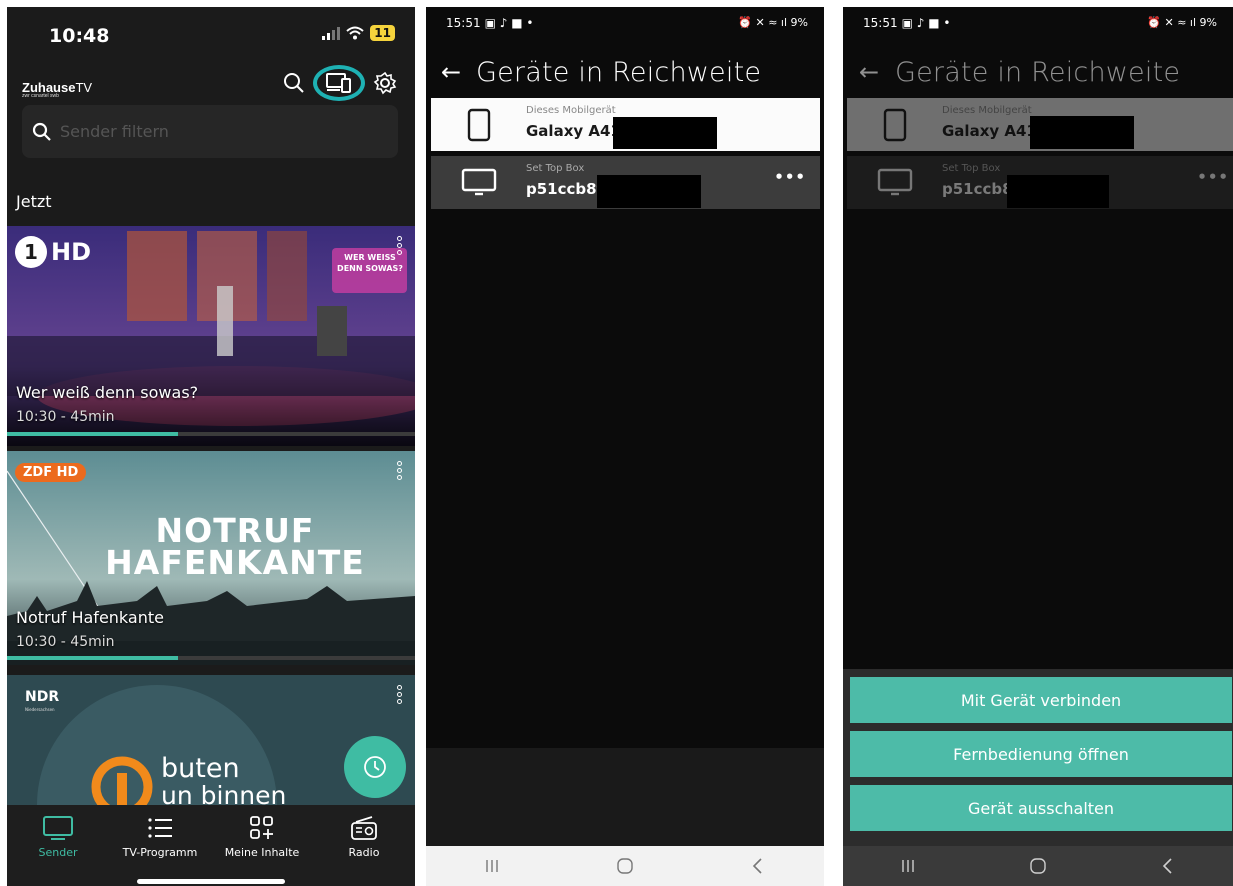 The image size is (1233, 886). Describe the element at coordinates (565, 189) in the screenshot. I see `device-name: p51ccb8f` at that location.